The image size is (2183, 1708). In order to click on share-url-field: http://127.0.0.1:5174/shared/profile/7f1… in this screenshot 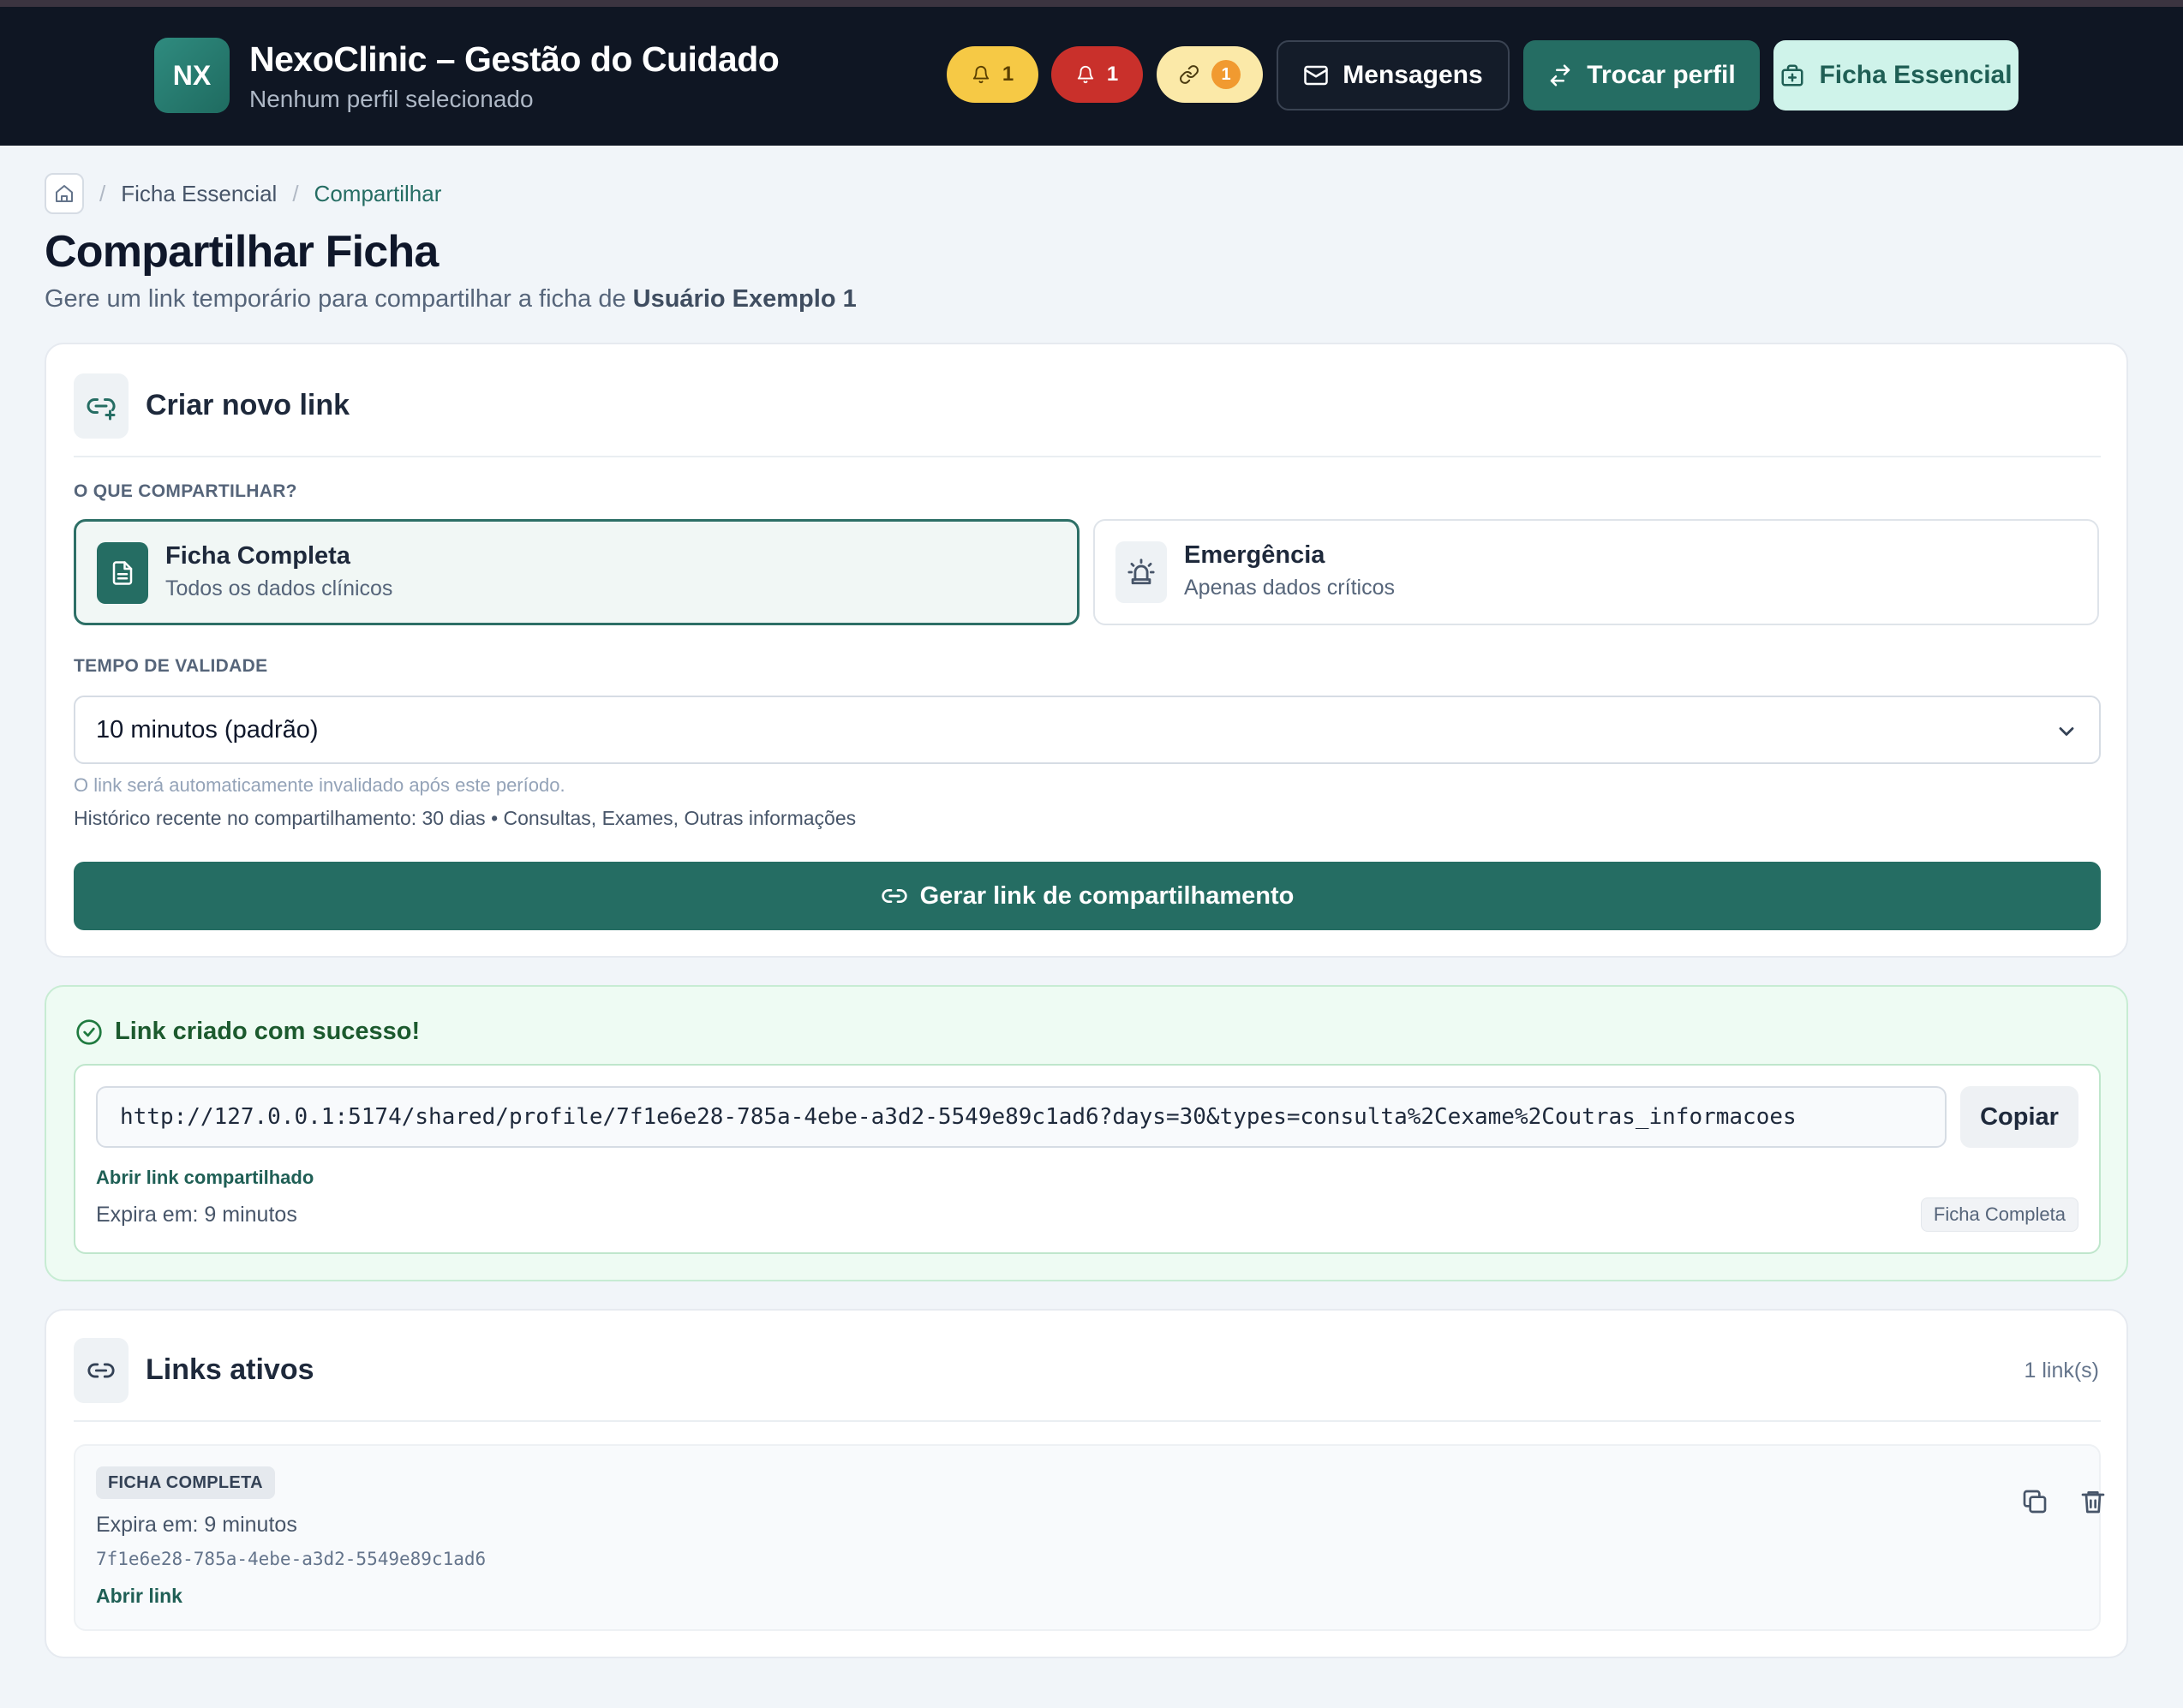, I will do `click(1021, 1117)`.